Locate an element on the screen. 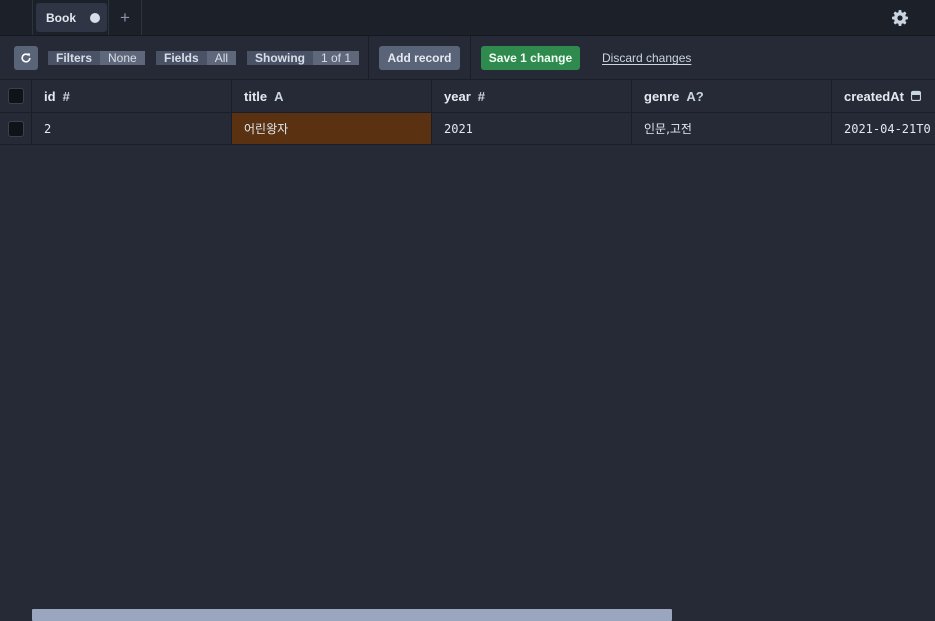  cell-createdat: 2021-04-21T0 is located at coordinates (883, 128).